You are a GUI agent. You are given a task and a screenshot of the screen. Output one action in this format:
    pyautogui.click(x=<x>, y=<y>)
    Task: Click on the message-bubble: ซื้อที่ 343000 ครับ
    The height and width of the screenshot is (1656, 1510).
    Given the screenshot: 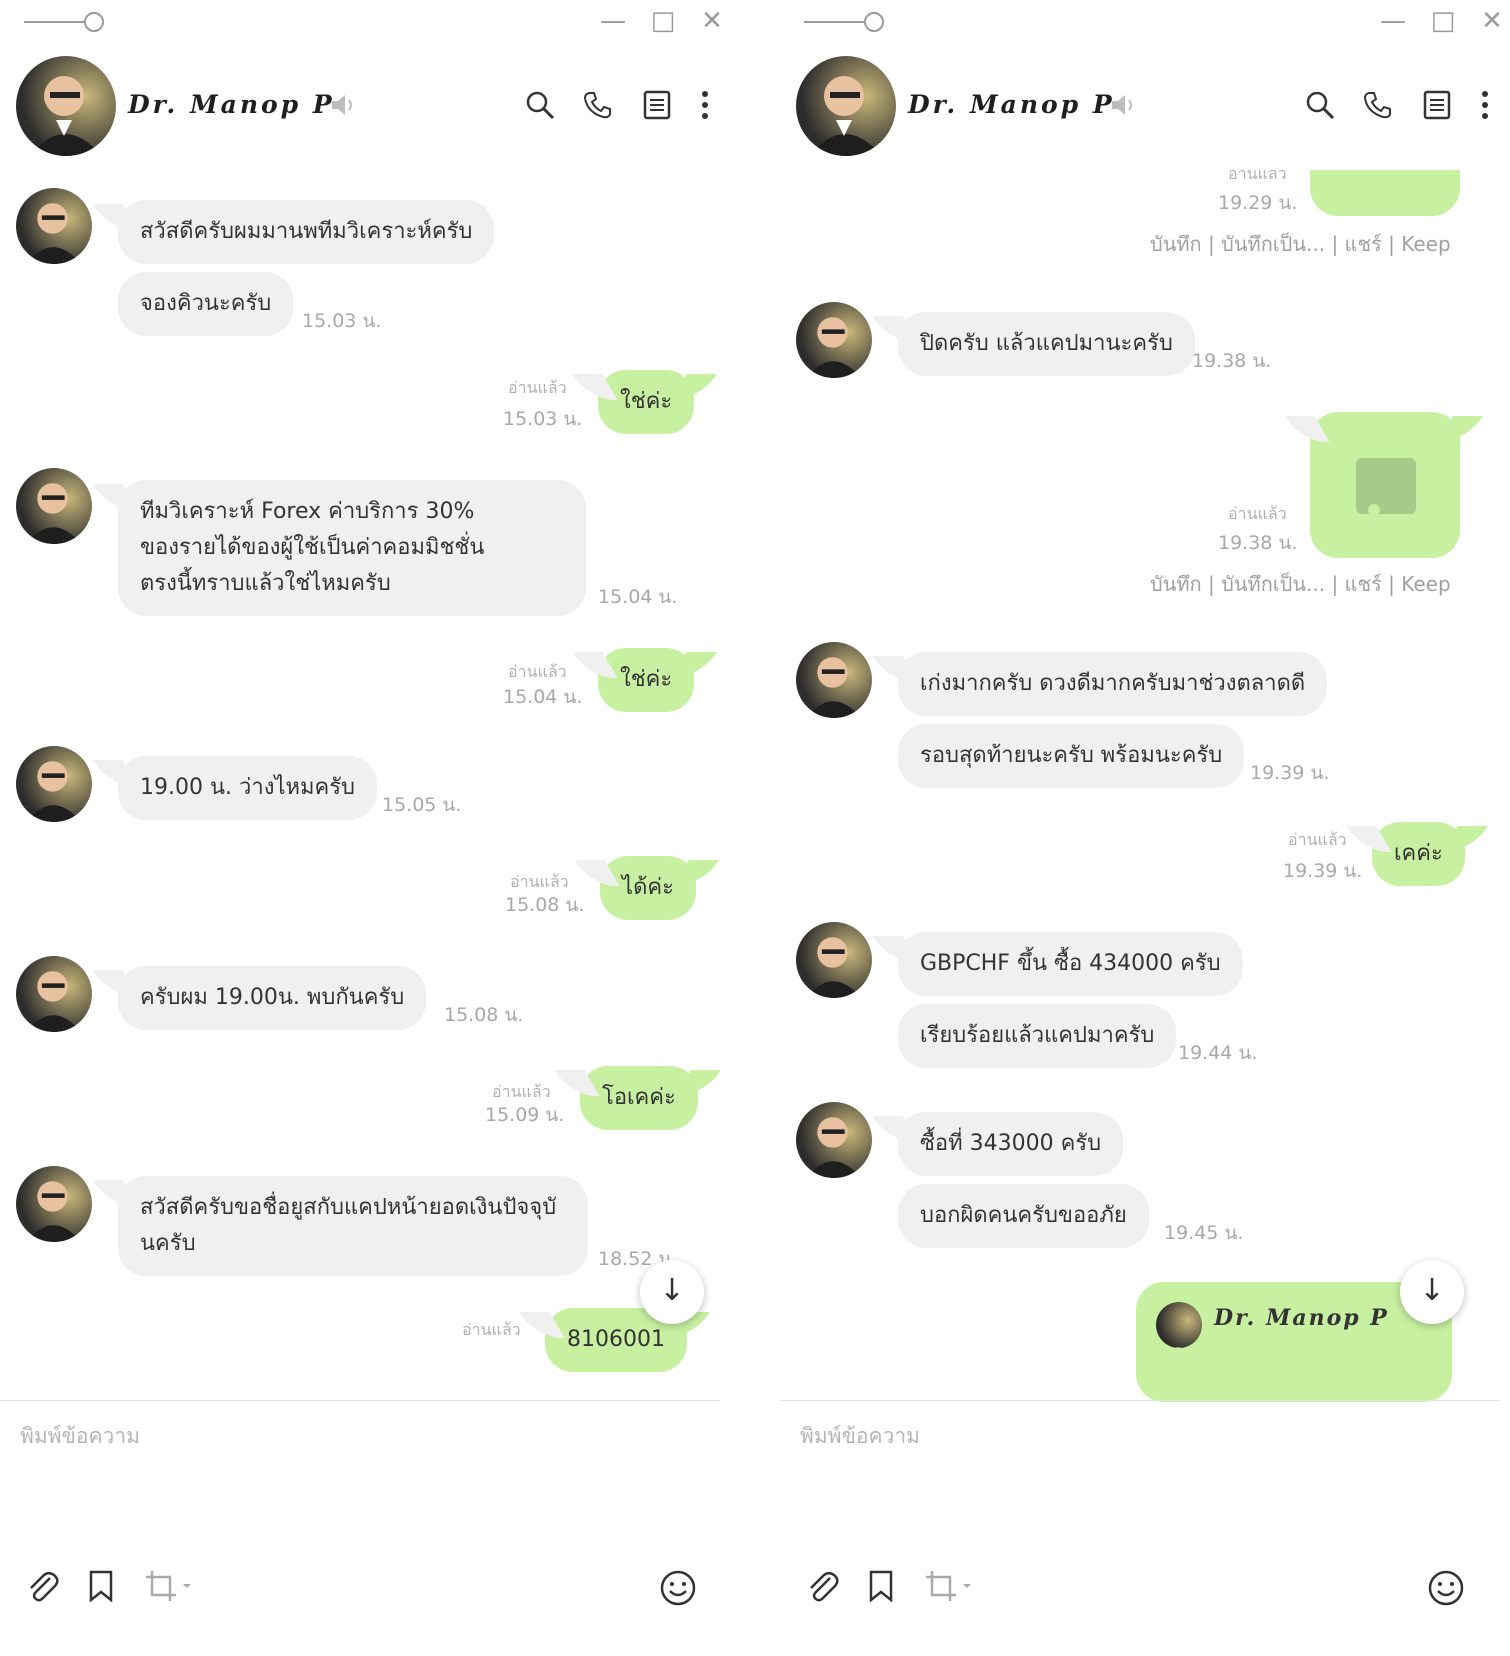 What is the action you would take?
    pyautogui.click(x=1011, y=1144)
    